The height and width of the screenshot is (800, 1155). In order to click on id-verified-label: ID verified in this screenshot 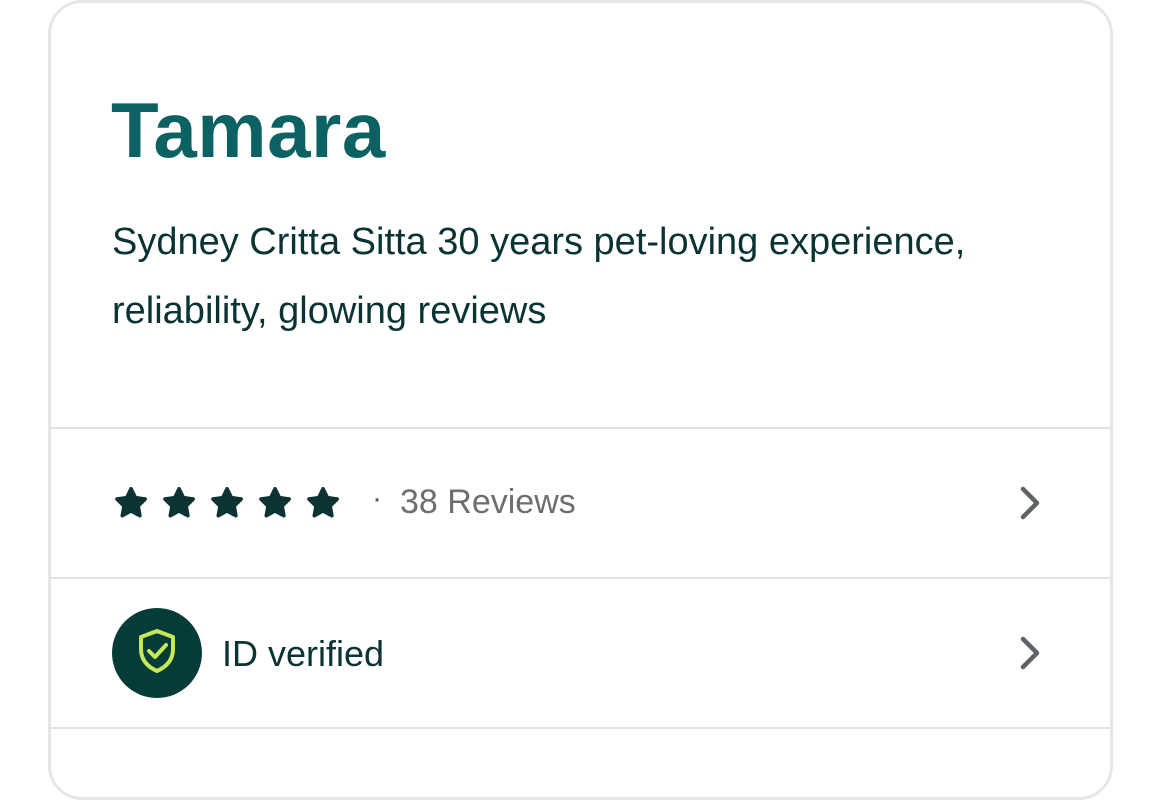, I will do `click(303, 653)`.